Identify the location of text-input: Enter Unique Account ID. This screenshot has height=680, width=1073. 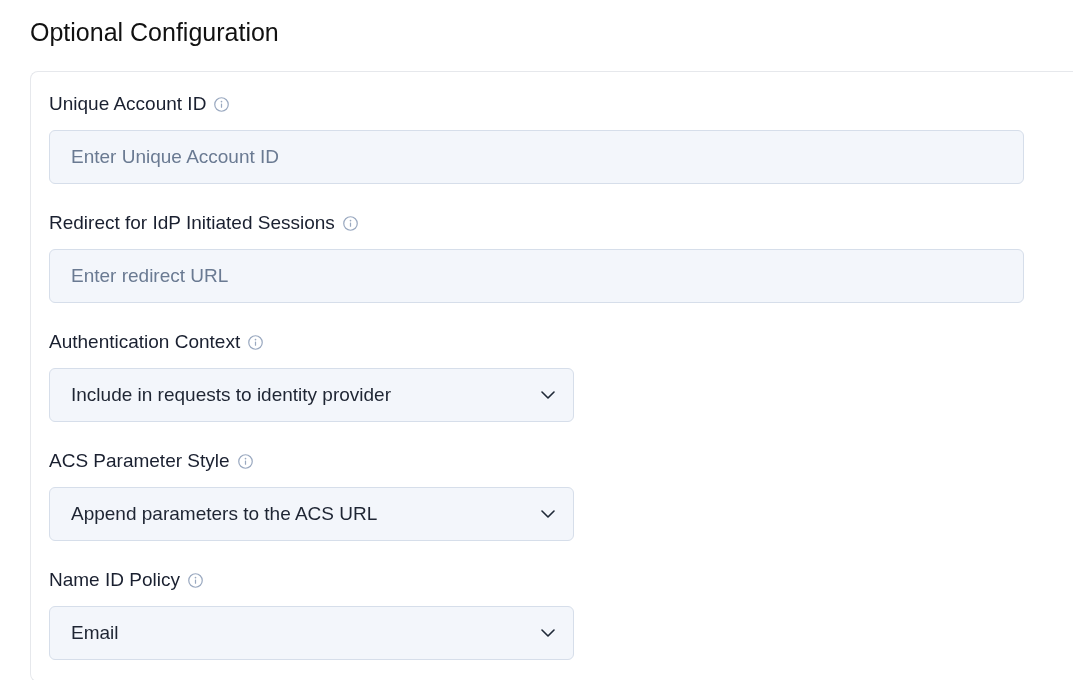
(536, 157).